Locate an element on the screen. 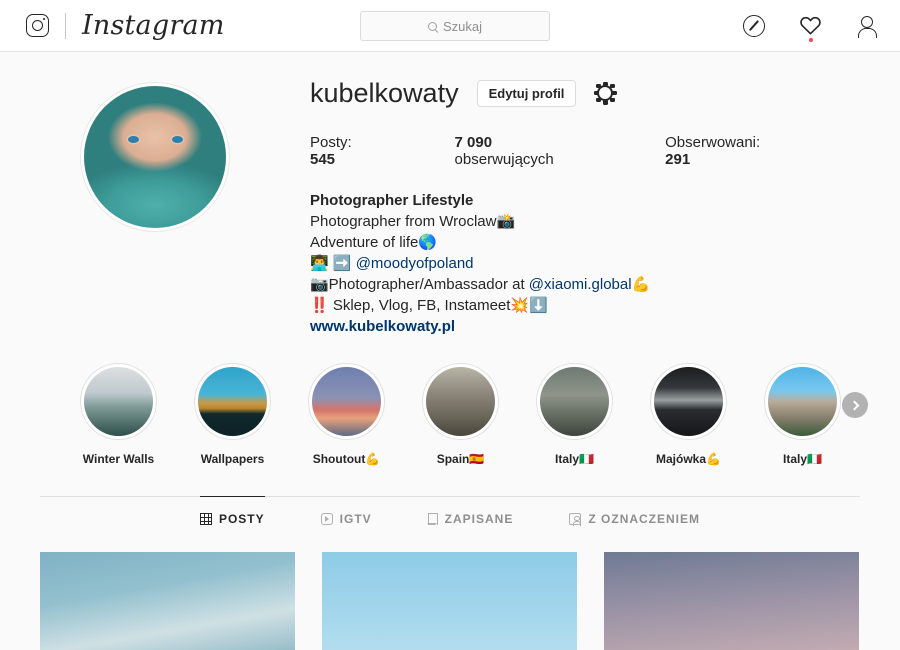 This screenshot has height=650, width=900. chevron-right-icon is located at coordinates (855, 405).